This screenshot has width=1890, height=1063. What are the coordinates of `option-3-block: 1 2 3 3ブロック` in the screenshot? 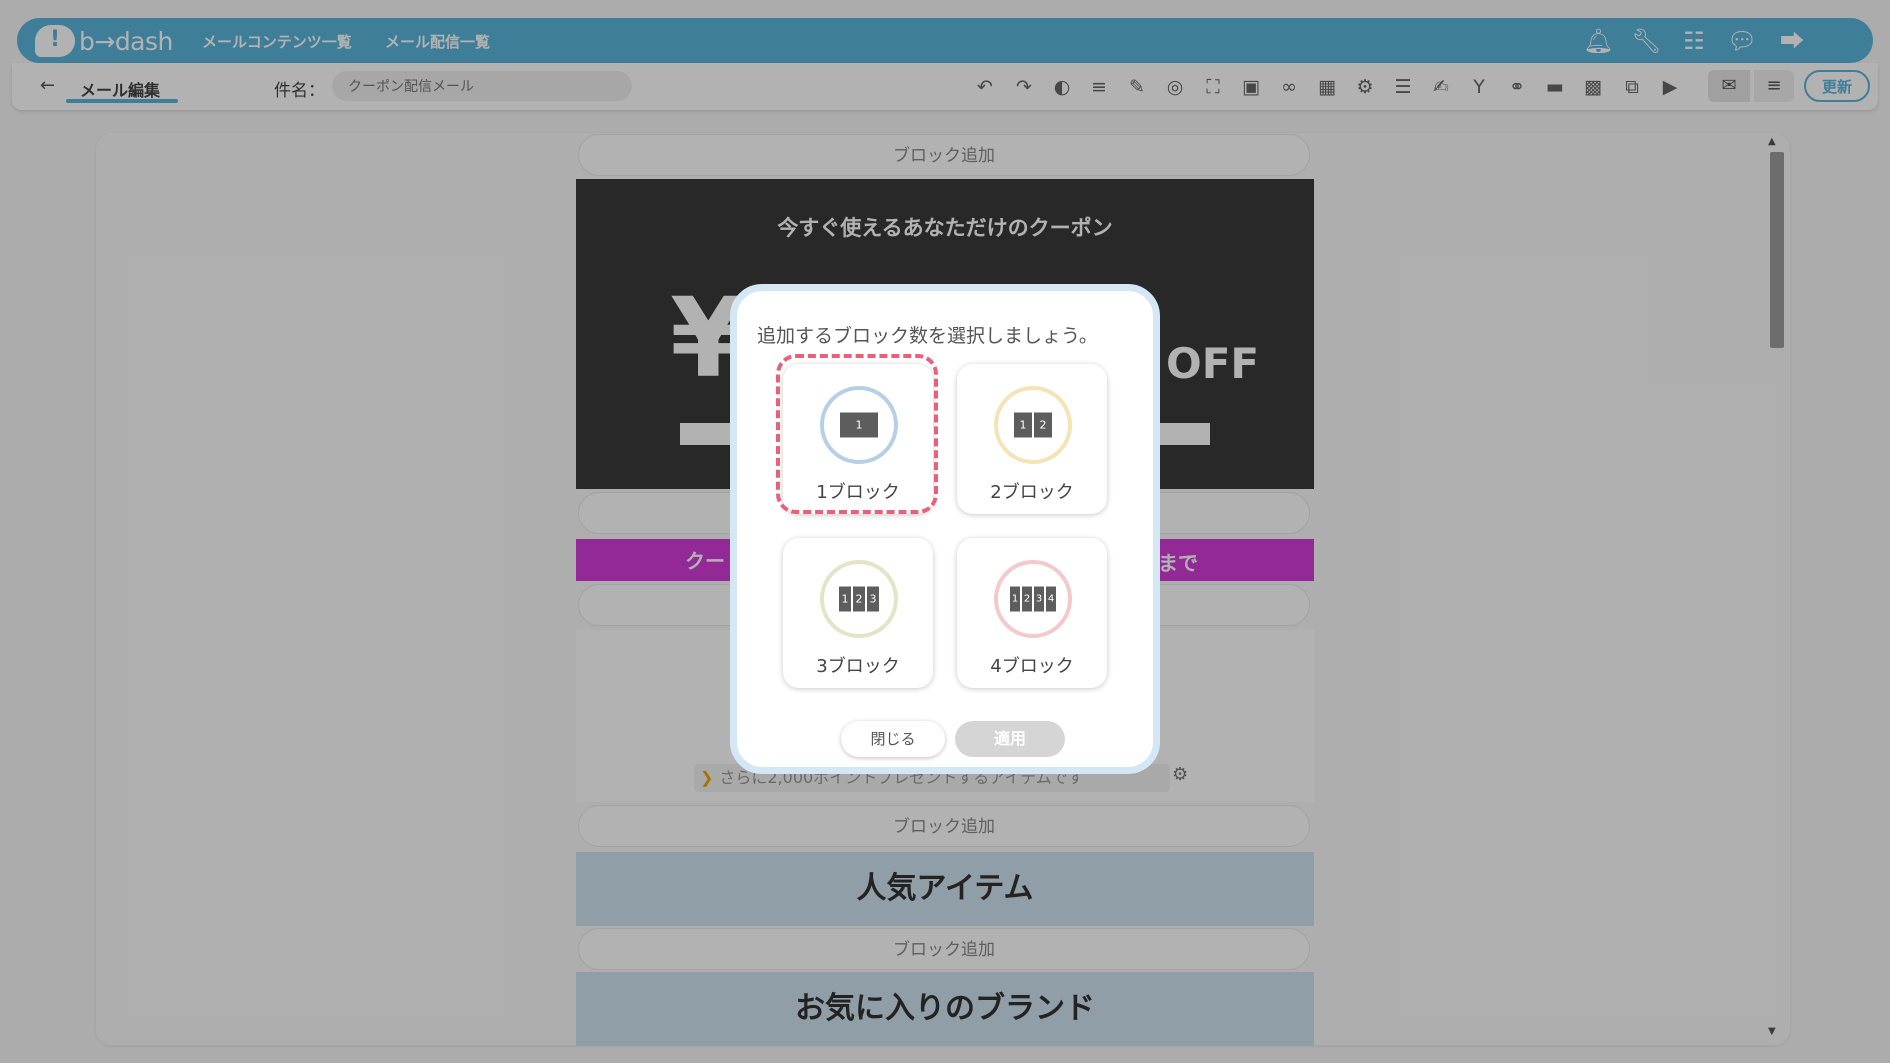 It's located at (858, 613).